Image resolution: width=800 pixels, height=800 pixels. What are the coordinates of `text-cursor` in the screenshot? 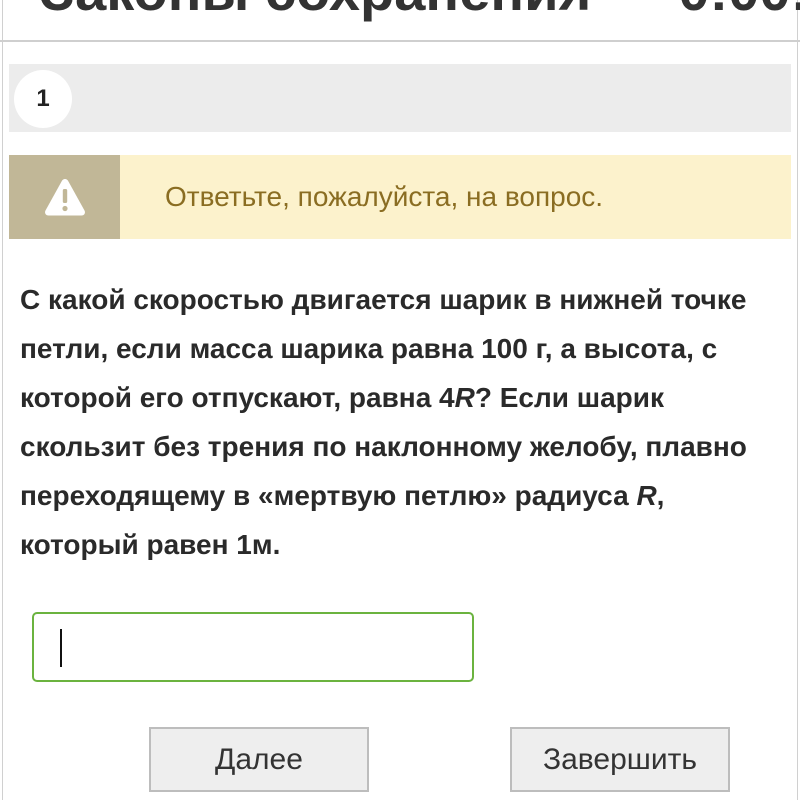 It's located at (61, 648).